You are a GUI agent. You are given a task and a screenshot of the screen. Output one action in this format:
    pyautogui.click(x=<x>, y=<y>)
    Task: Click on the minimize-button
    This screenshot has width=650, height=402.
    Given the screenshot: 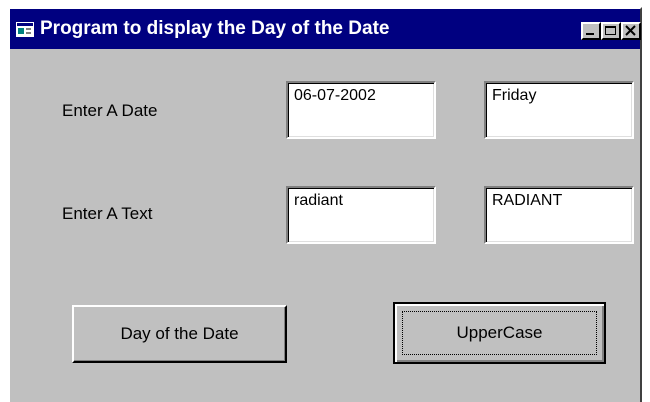 What is the action you would take?
    pyautogui.click(x=591, y=31)
    